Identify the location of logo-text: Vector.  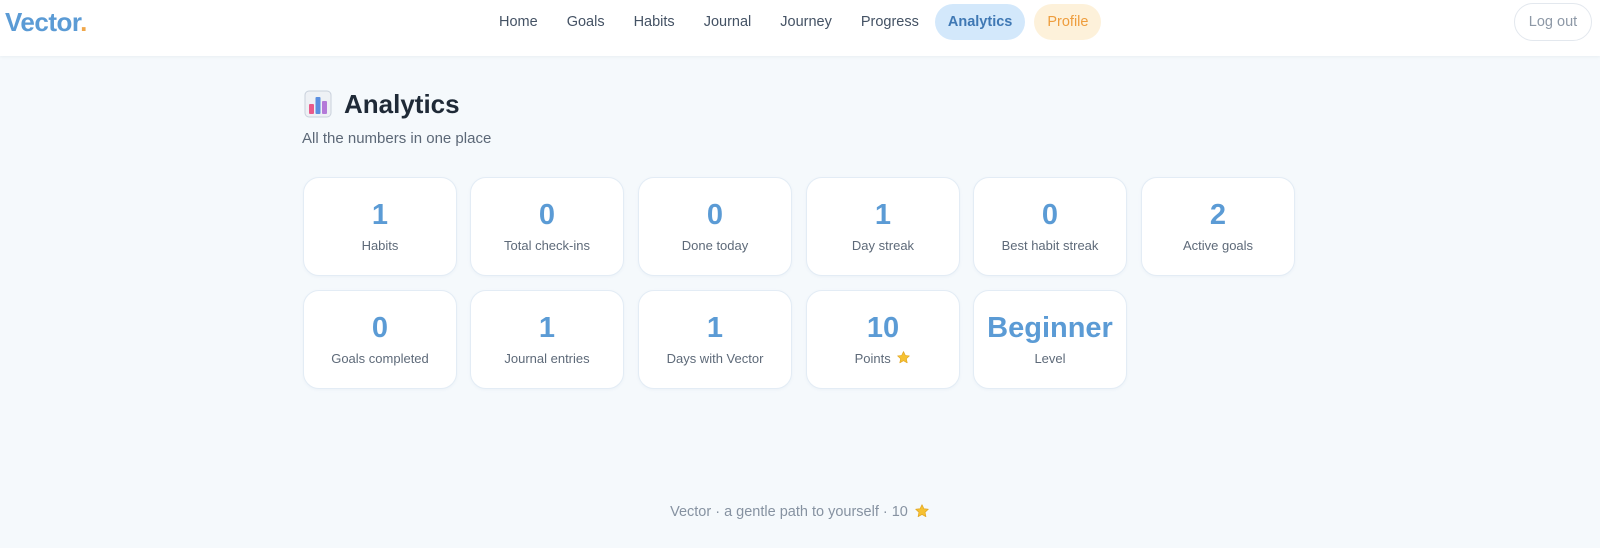
(43, 22).